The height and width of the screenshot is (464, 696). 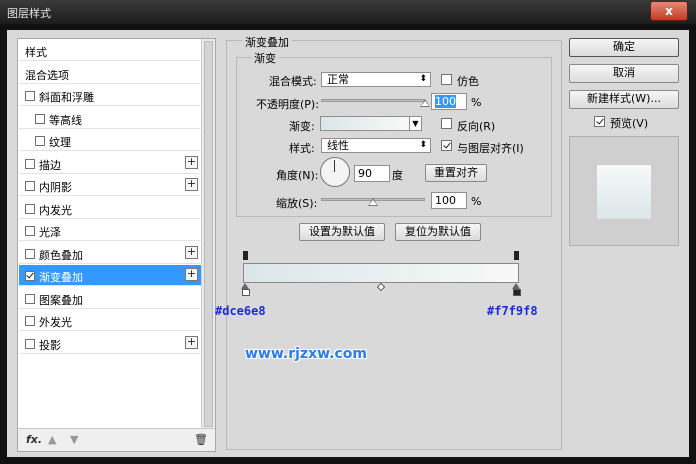 What do you see at coordinates (342, 232) in the screenshot?
I see `set-default-button: 设置为默认值` at bounding box center [342, 232].